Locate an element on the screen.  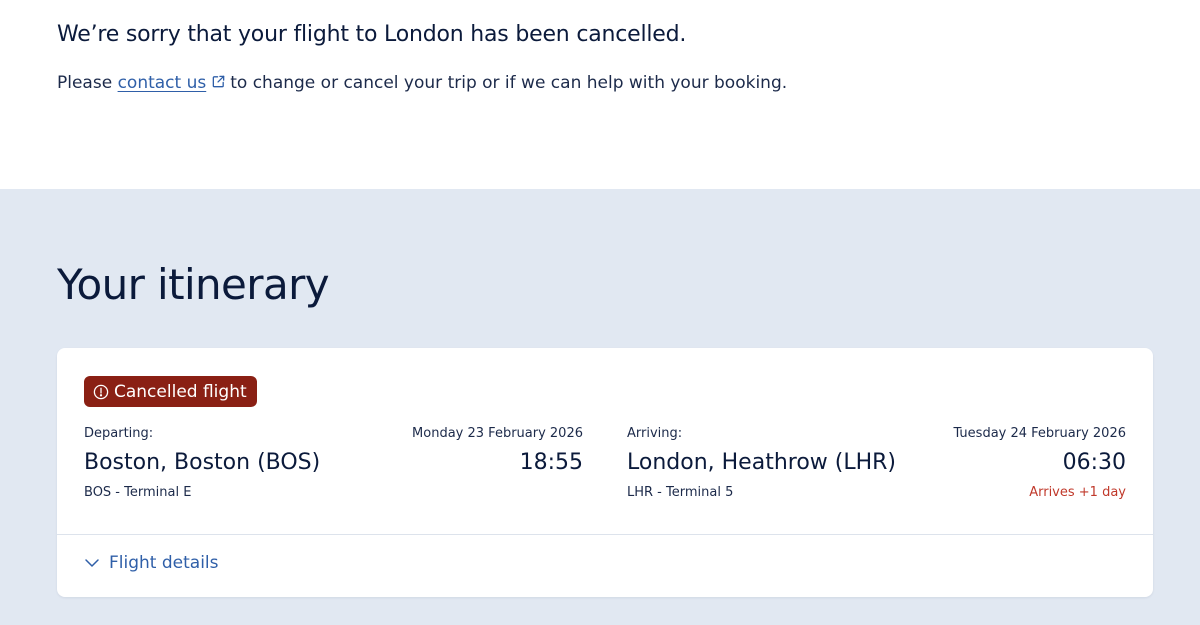
flight-details-toggle: Flight details is located at coordinates (151, 563).